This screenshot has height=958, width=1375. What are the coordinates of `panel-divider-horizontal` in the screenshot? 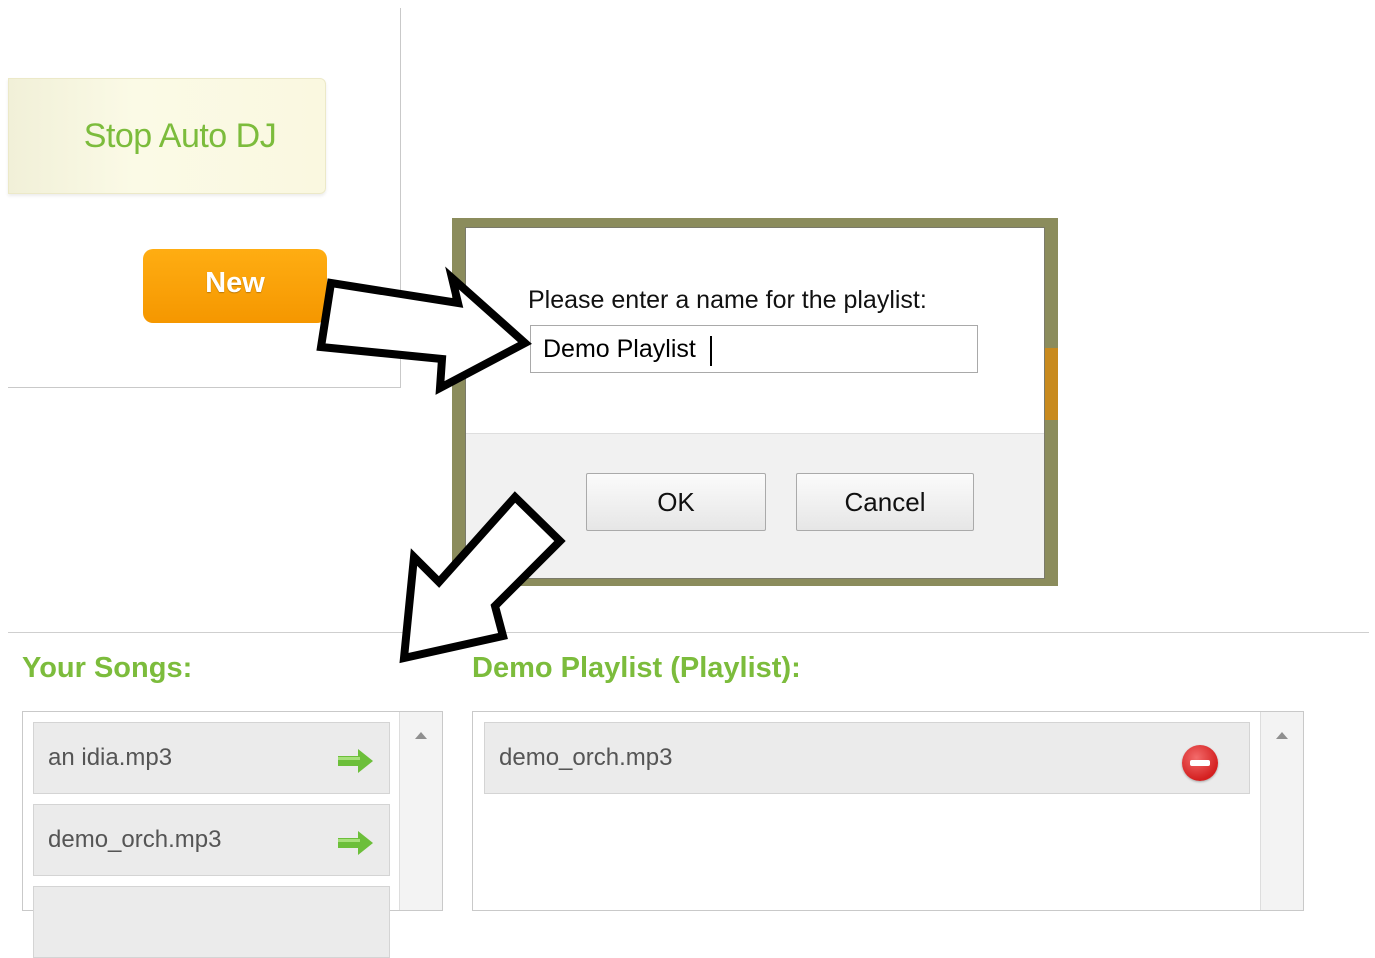 It's located at (204, 387).